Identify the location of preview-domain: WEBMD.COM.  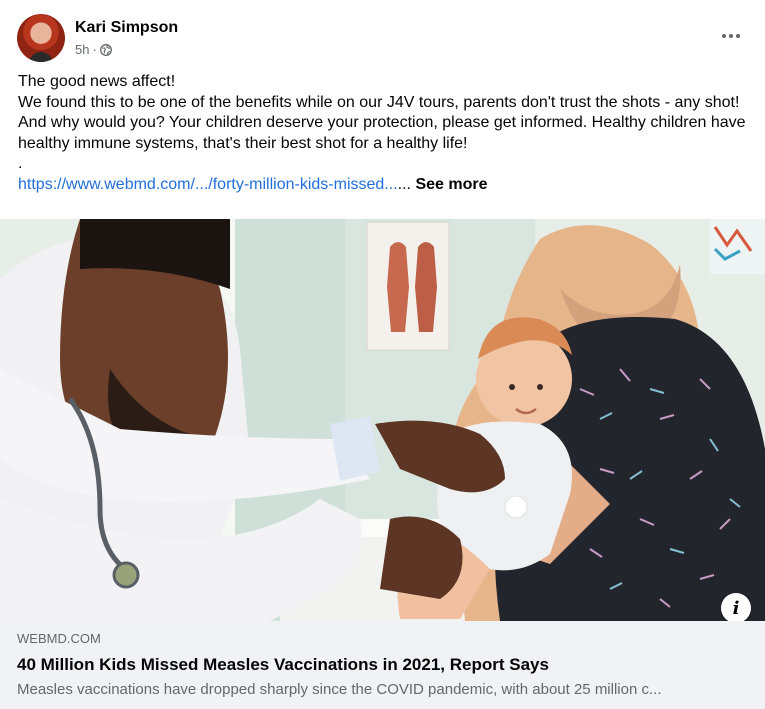
(59, 638).